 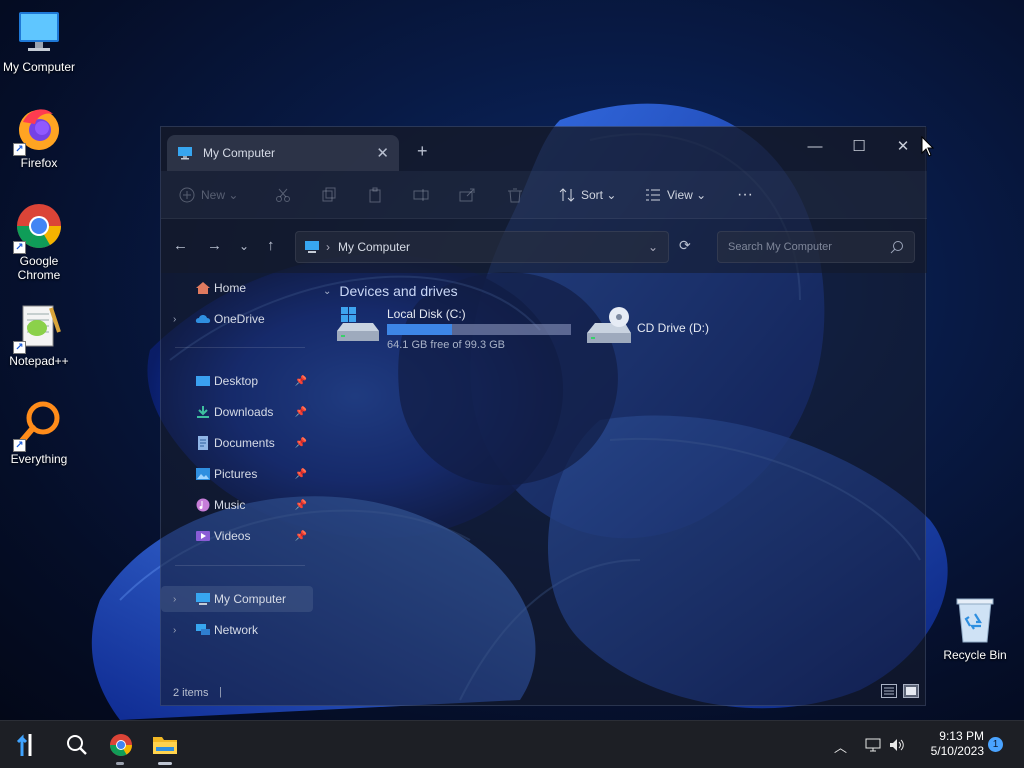 What do you see at coordinates (873, 746) in the screenshot?
I see `network-tray-icon` at bounding box center [873, 746].